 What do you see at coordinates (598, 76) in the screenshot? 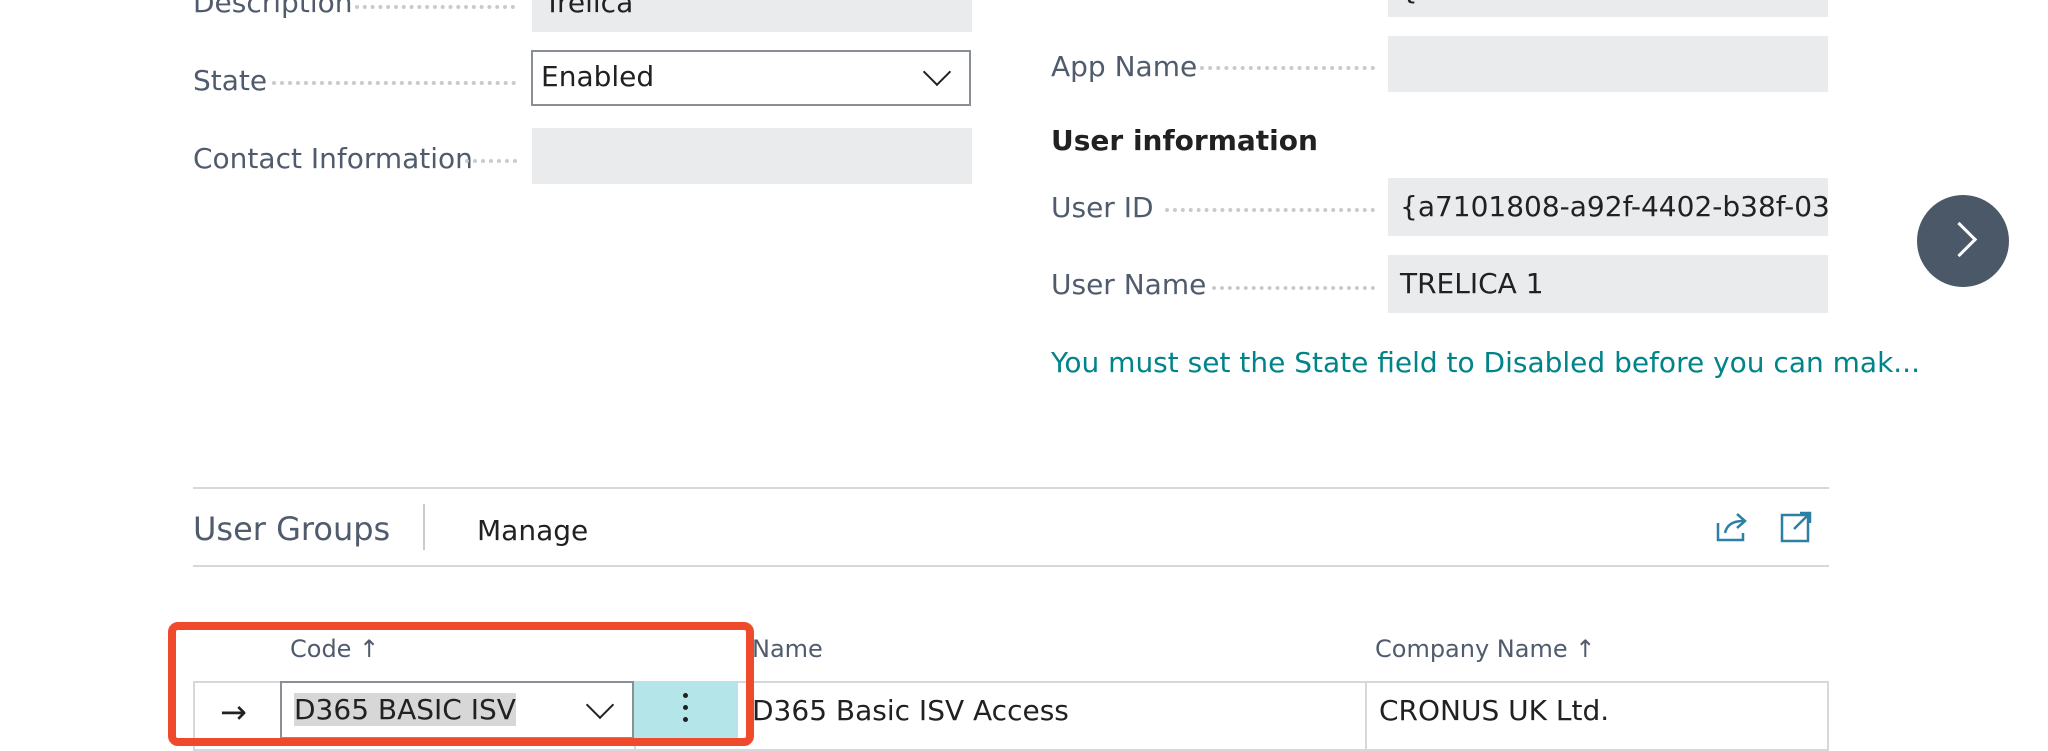
I see `state-value: Enabled` at bounding box center [598, 76].